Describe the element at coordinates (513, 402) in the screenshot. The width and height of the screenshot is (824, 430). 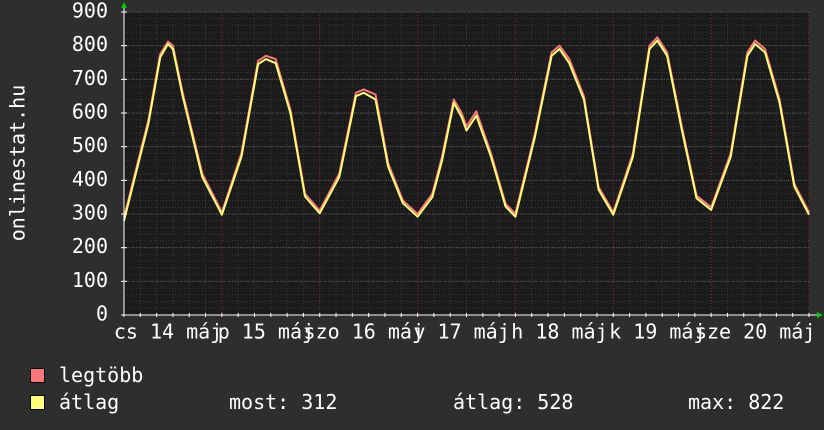
I see `stat-atlag: átlag: 528` at that location.